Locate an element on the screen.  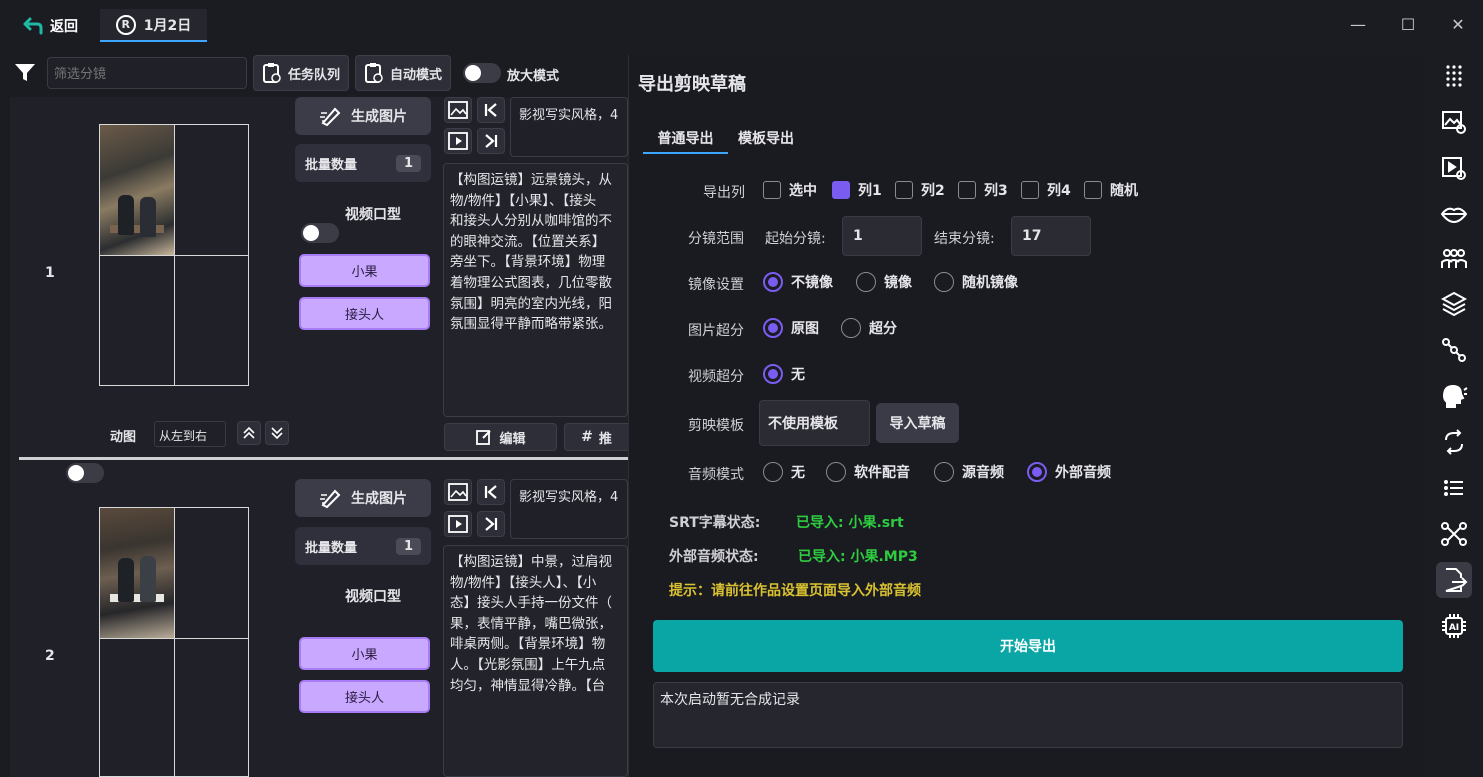
tab-template-export: 模板导出 is located at coordinates (766, 138).